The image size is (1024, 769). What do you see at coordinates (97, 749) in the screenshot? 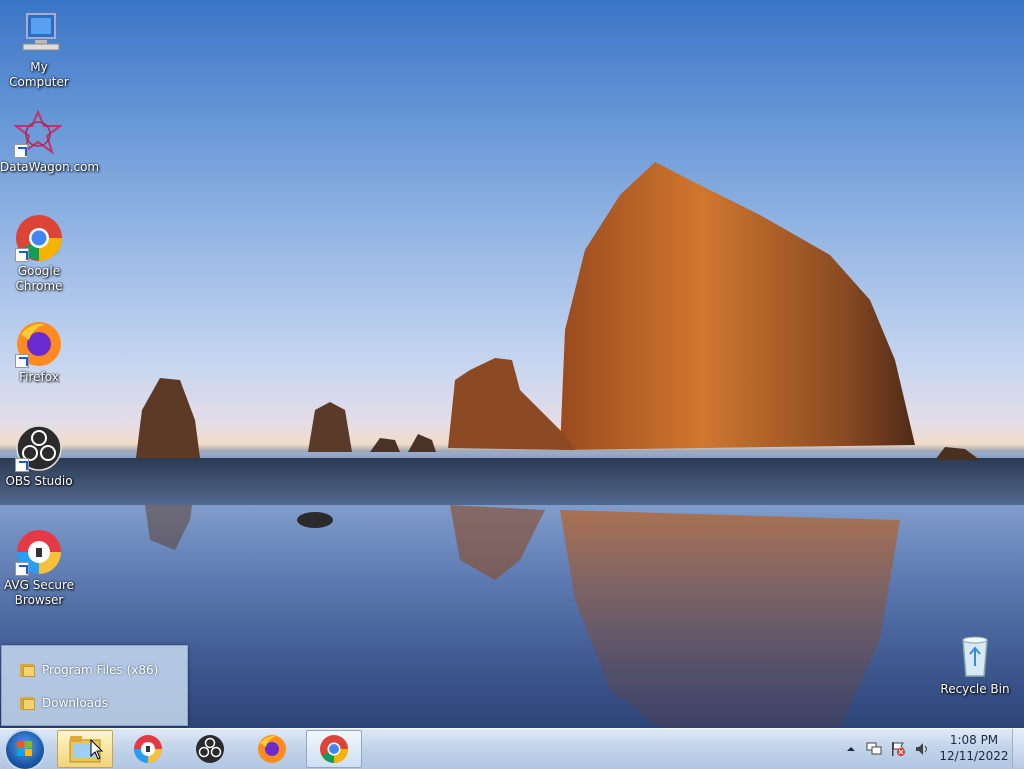
I see `mouse-cursor-icon` at bounding box center [97, 749].